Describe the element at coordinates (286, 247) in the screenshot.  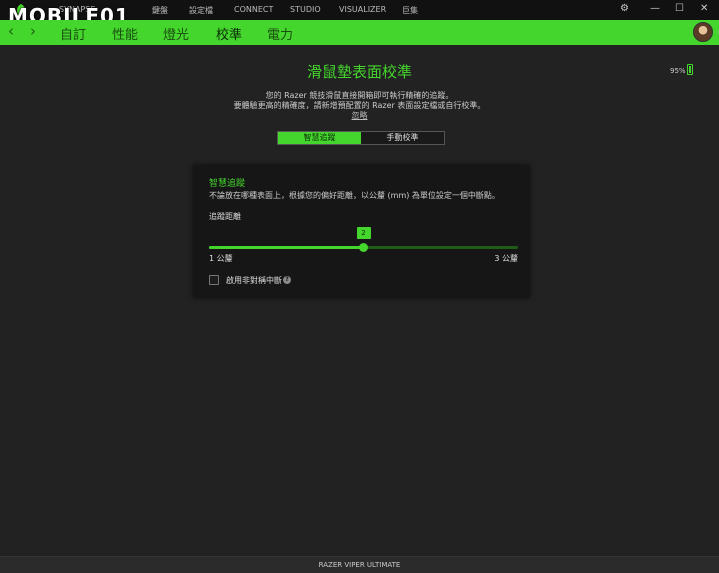
I see `slider-fill` at that location.